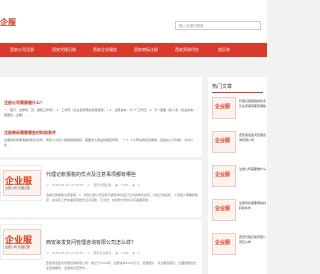 The width and height of the screenshot is (320, 274). I want to click on main-nav: 西安公司注册 西安代理记账 西安企业服务 西安商标注册 西安资质代办 首页本, so click(133, 50).